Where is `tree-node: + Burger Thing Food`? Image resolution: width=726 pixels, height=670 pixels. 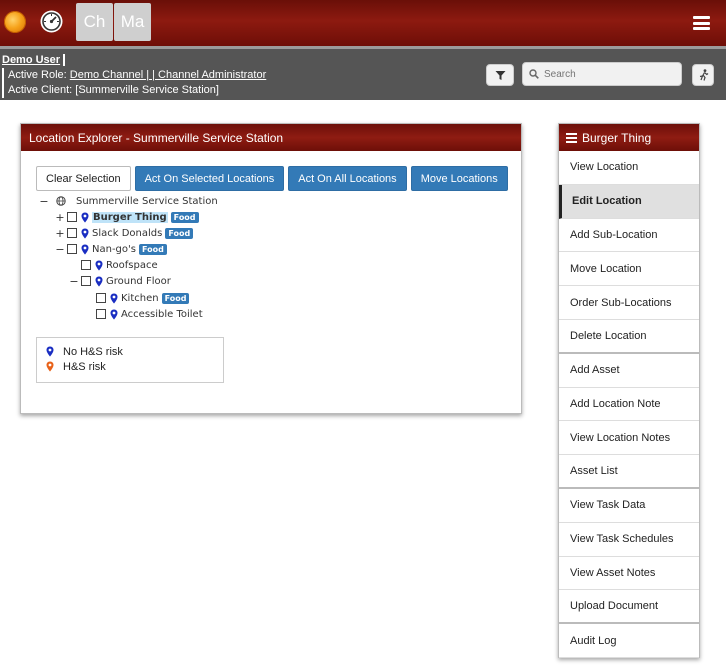 tree-node: + Burger Thing Food is located at coordinates (127, 217).